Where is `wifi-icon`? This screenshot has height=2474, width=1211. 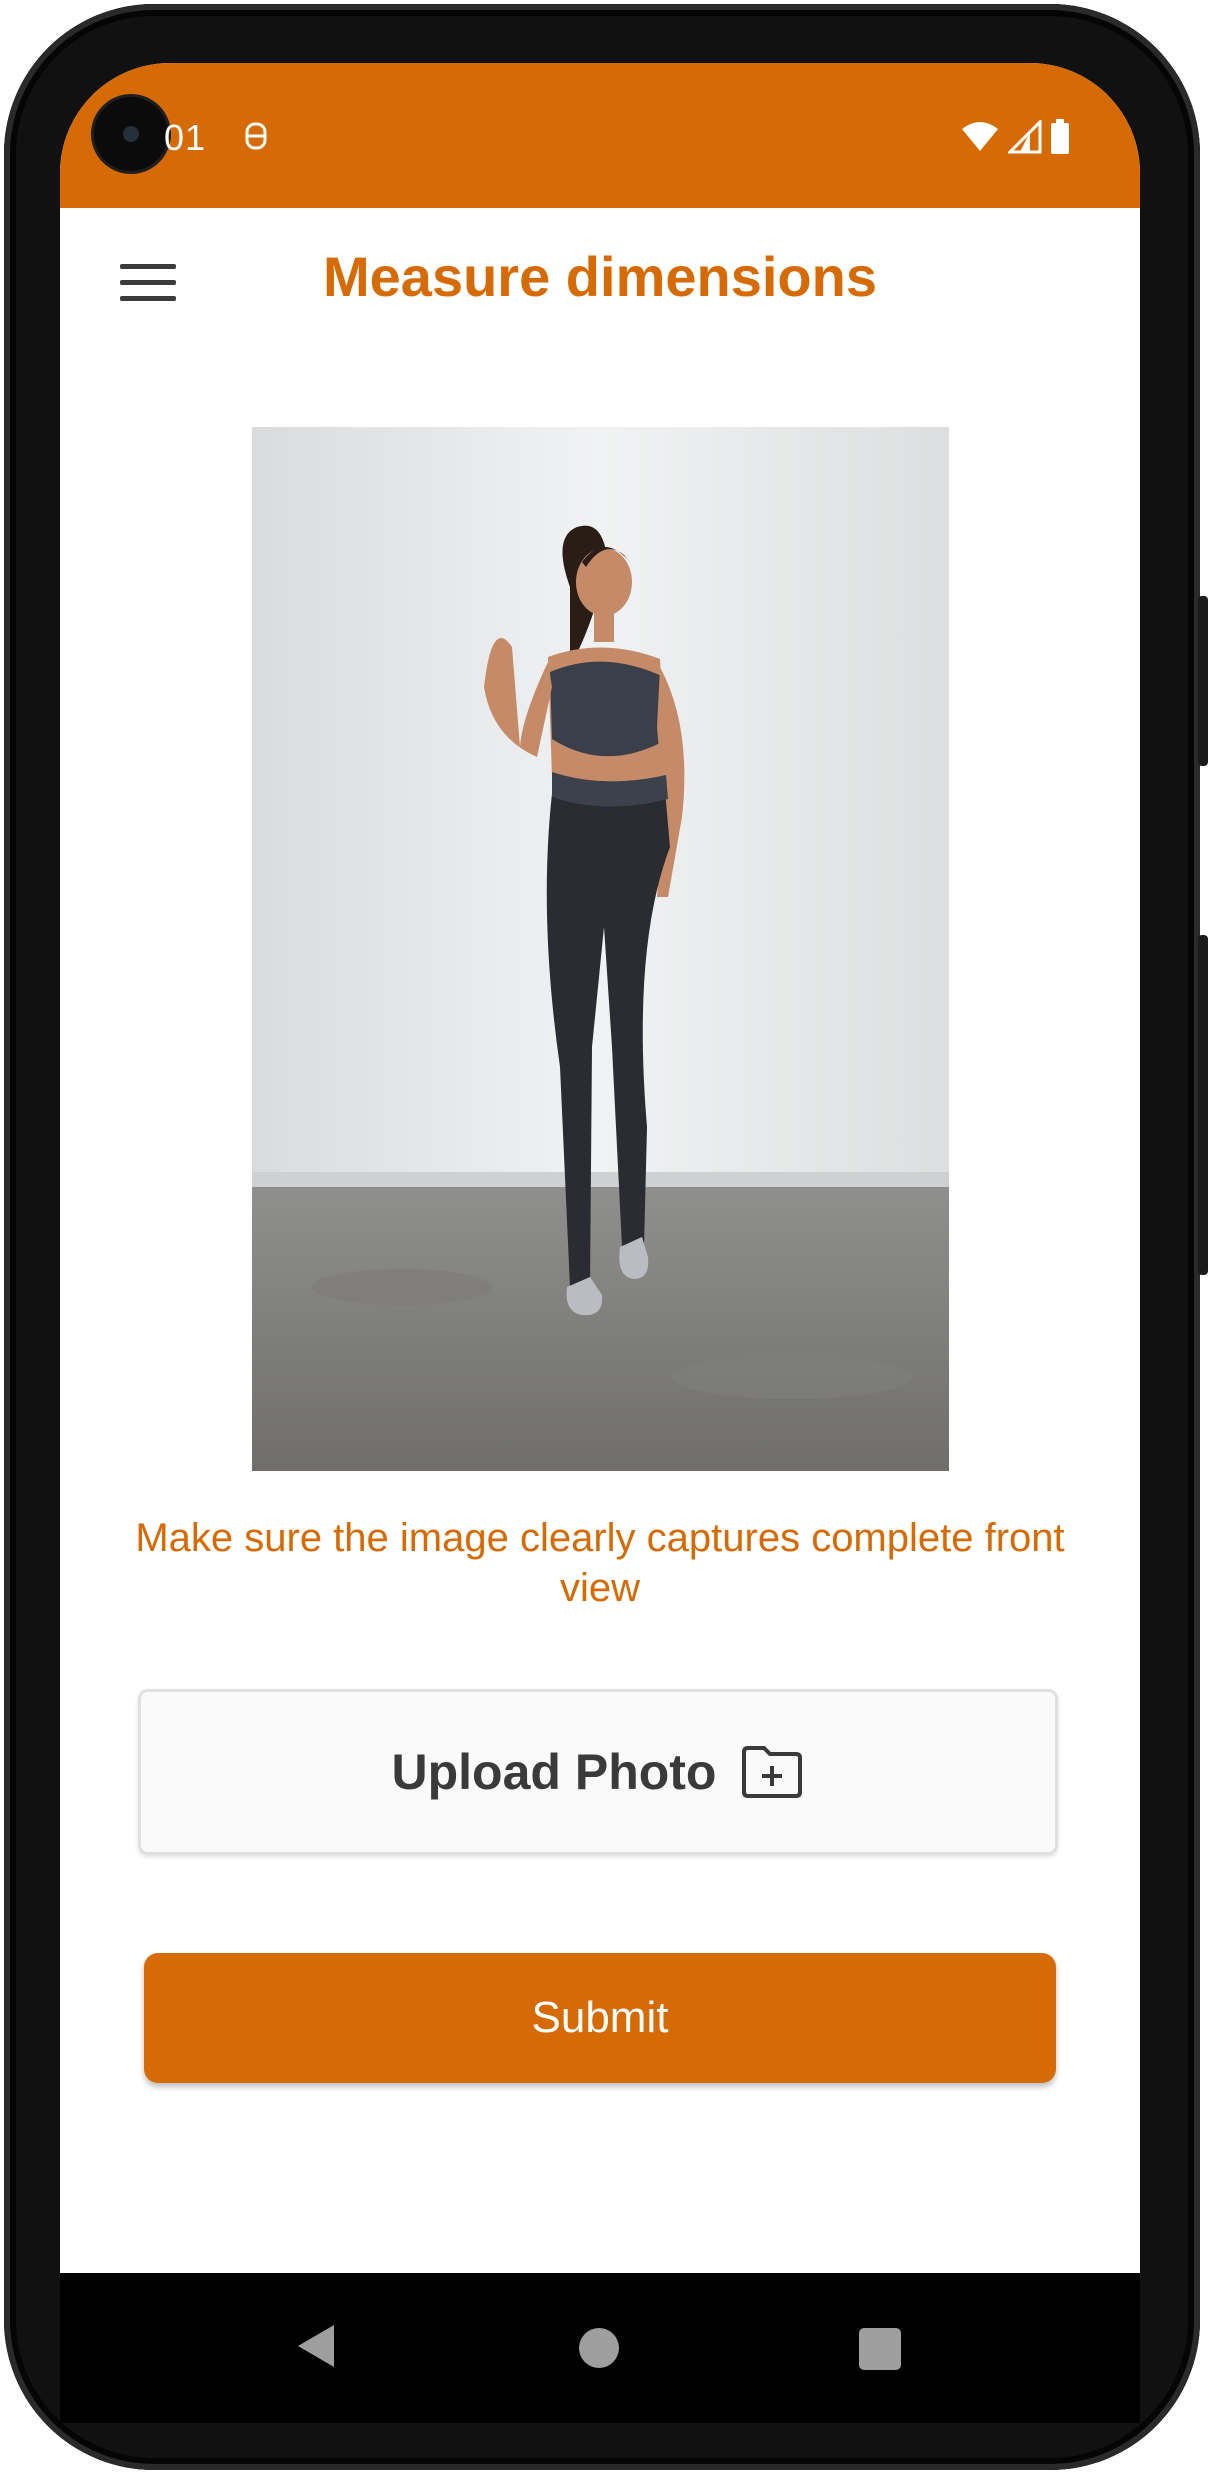 wifi-icon is located at coordinates (980, 136).